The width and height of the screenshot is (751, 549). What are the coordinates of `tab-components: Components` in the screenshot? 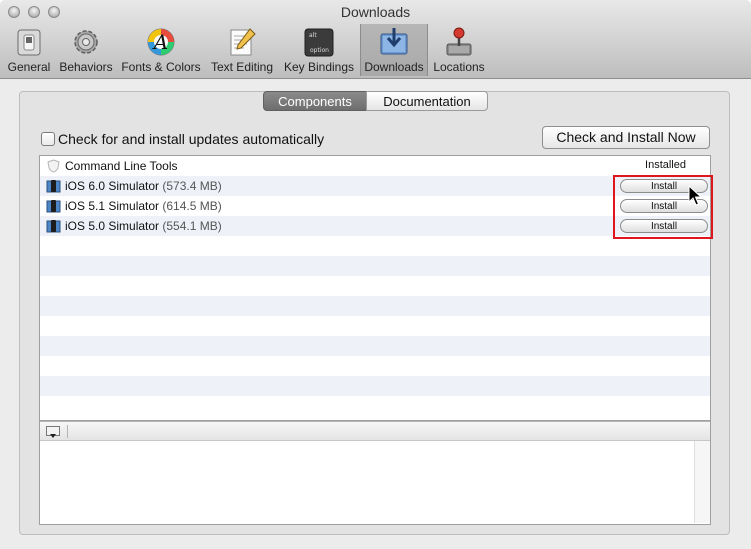 It's located at (315, 101).